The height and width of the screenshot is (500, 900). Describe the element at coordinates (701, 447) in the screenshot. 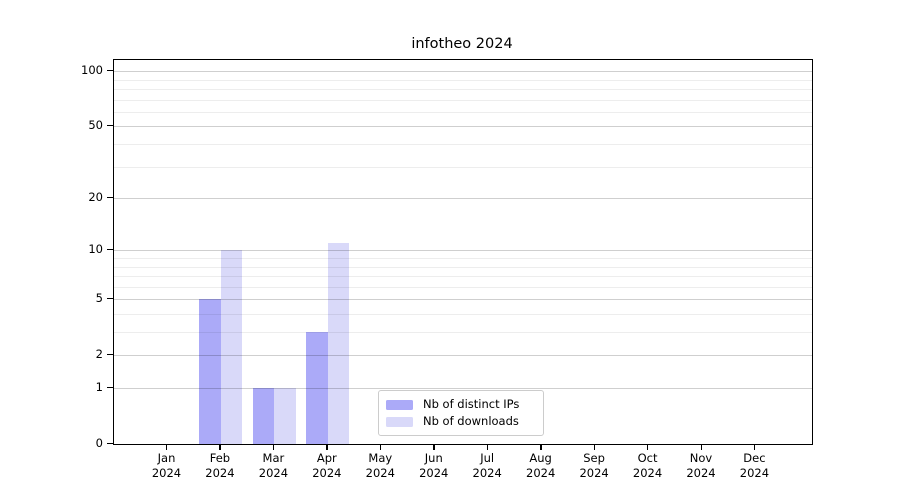

I see `x-tick-mark-nov` at that location.